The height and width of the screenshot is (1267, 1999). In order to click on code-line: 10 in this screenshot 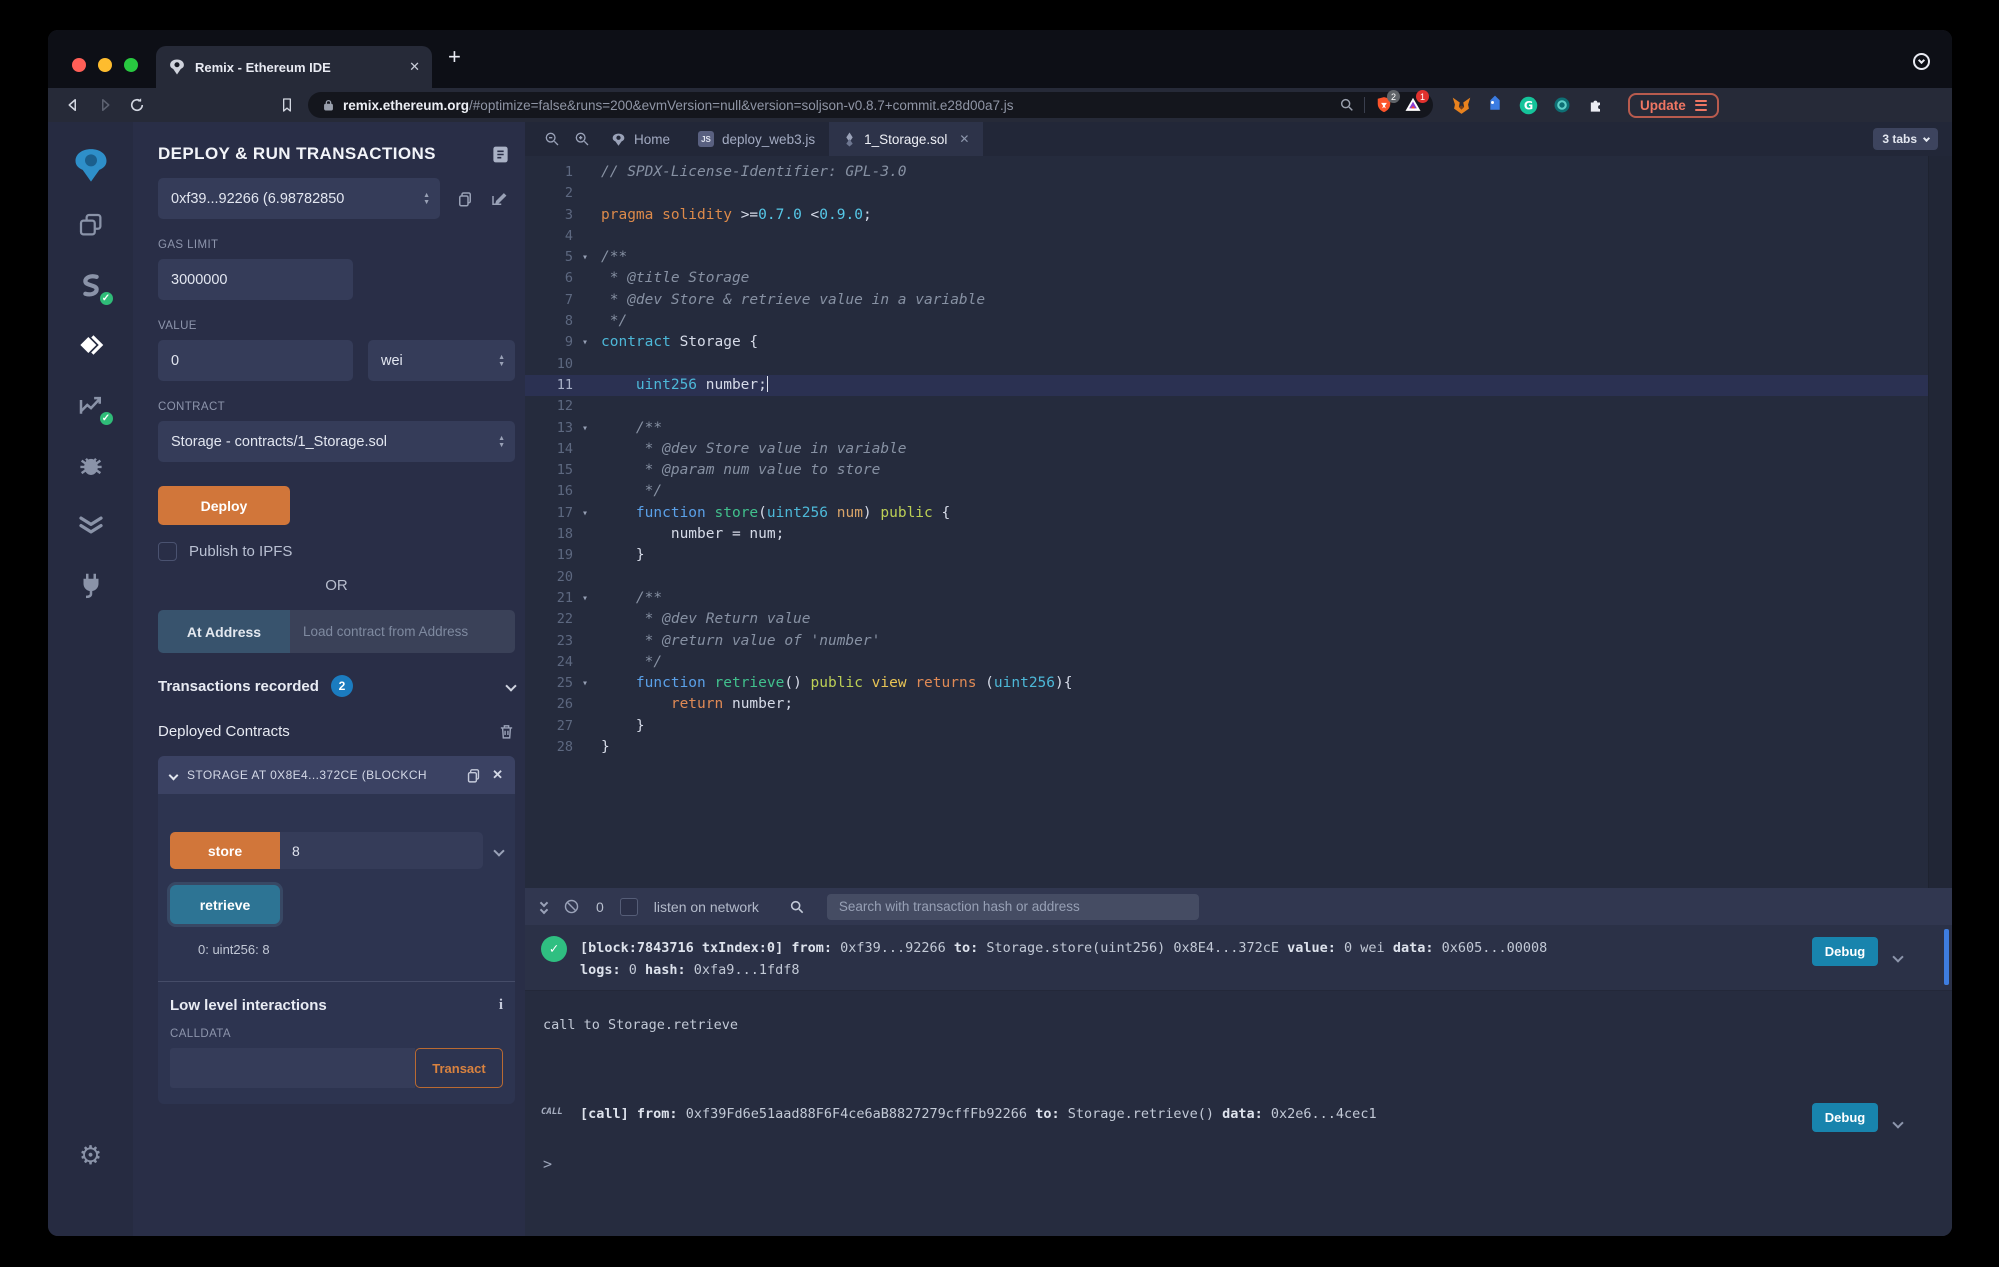, I will do `click(1226, 364)`.